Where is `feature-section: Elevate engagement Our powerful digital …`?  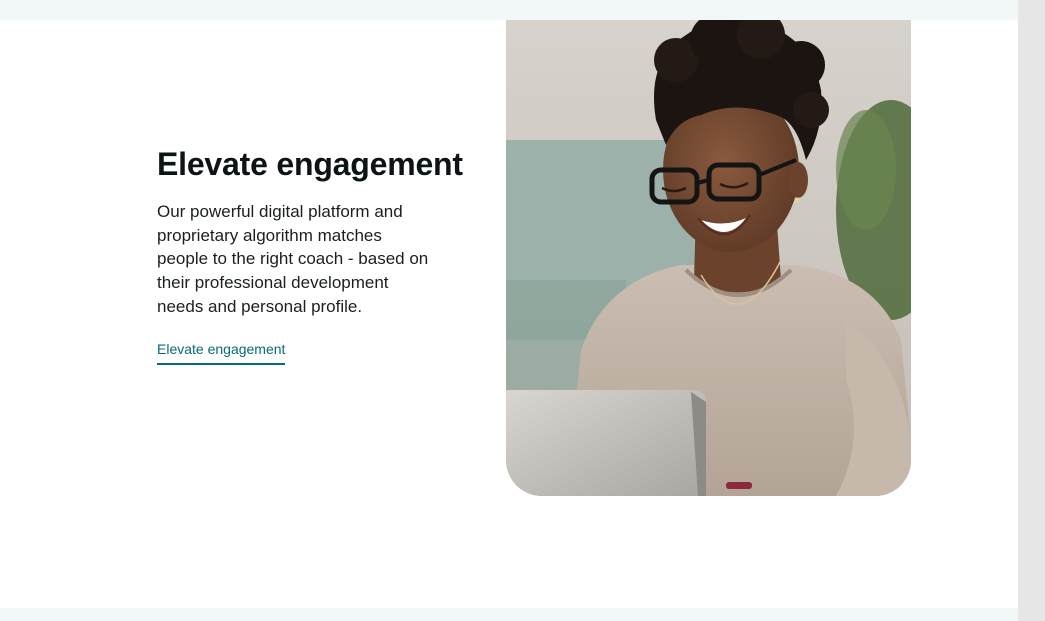 feature-section: Elevate engagement Our powerful digital … is located at coordinates (317, 253).